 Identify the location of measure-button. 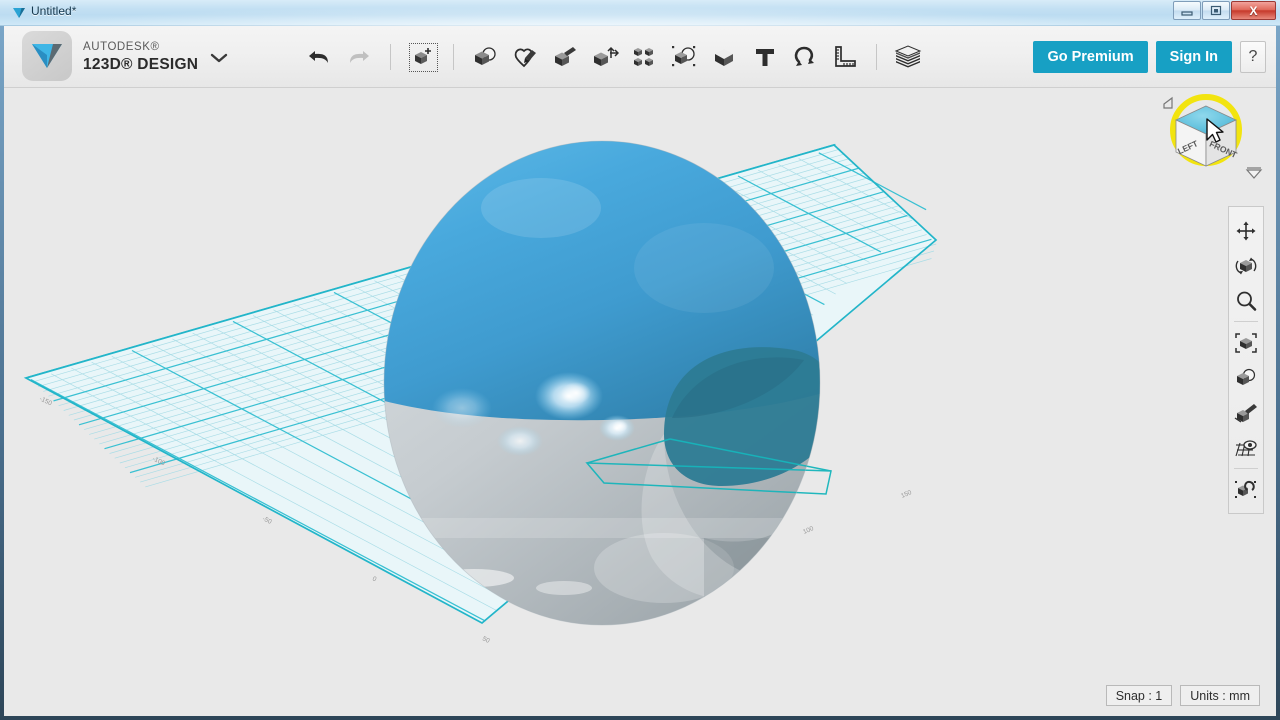
(845, 57).